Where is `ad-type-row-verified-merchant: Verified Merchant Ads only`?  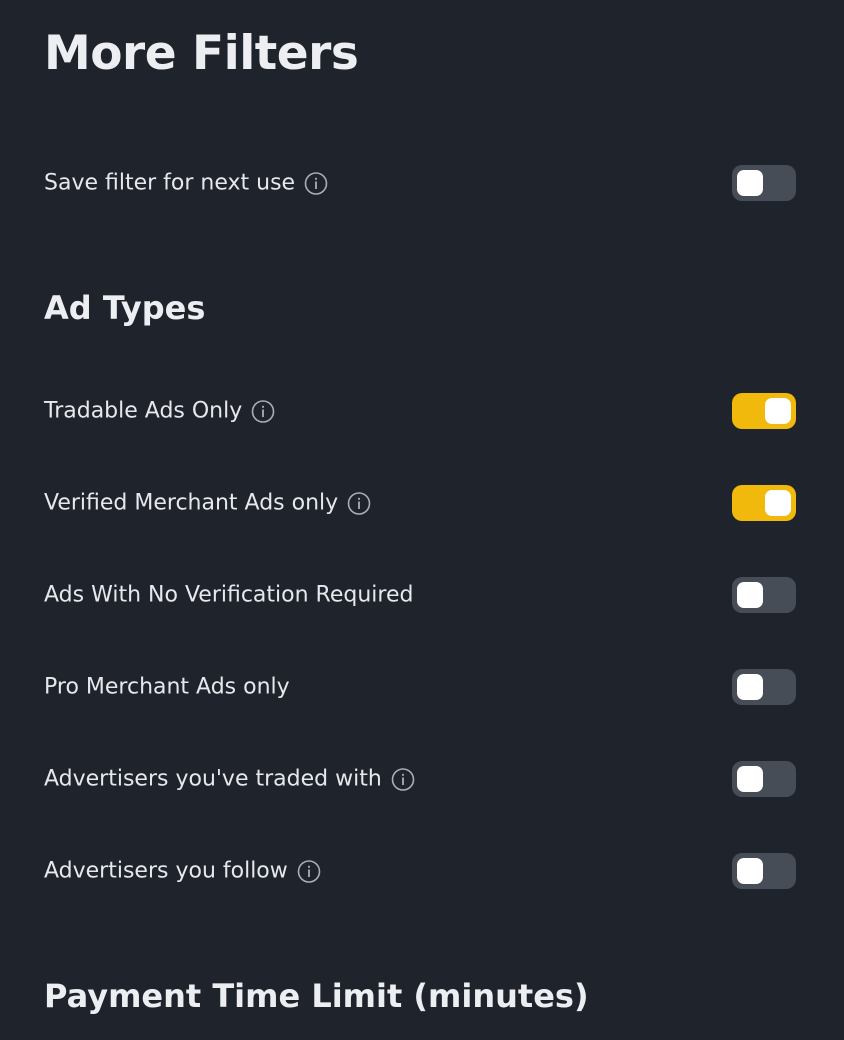 ad-type-row-verified-merchant: Verified Merchant Ads only is located at coordinates (420, 503).